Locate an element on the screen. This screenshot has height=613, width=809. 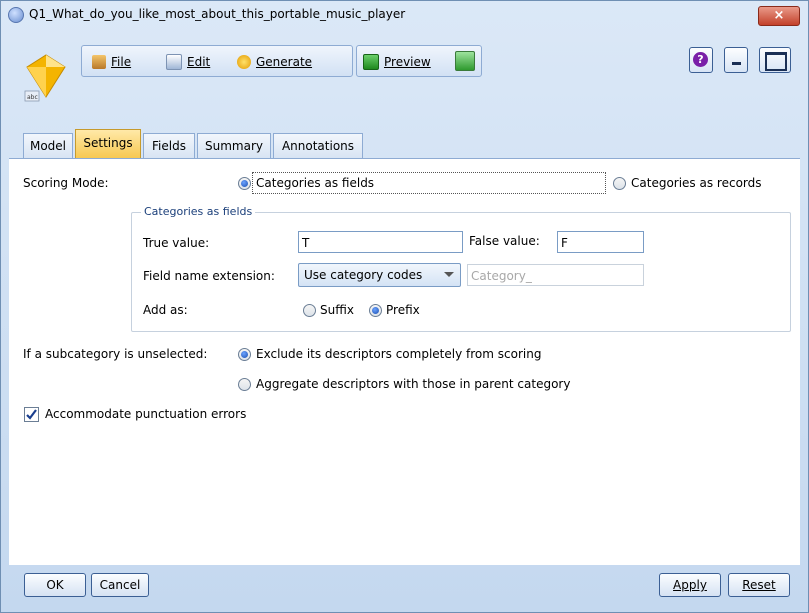
scoring-mode-label: Scoring Mode: is located at coordinates (66, 183).